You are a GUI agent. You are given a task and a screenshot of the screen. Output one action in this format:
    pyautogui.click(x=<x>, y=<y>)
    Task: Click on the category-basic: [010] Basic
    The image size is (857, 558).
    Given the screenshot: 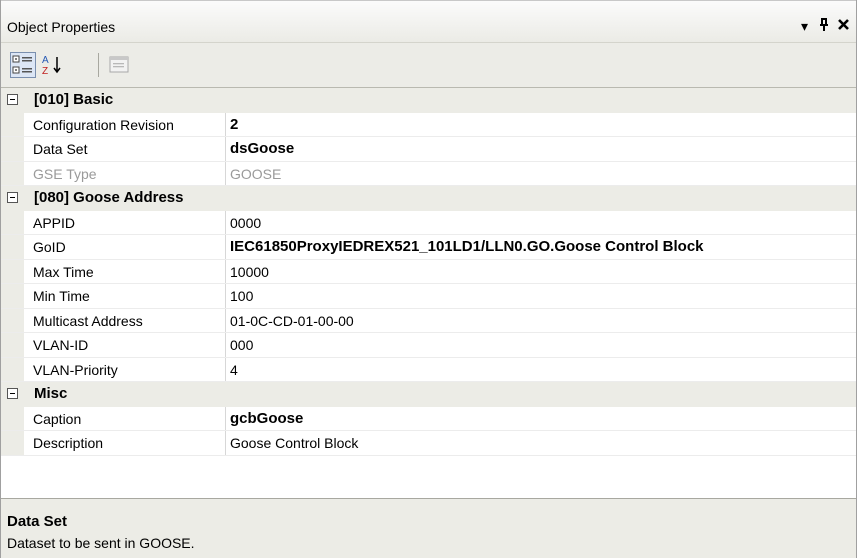 What is the action you would take?
    pyautogui.click(x=428, y=100)
    